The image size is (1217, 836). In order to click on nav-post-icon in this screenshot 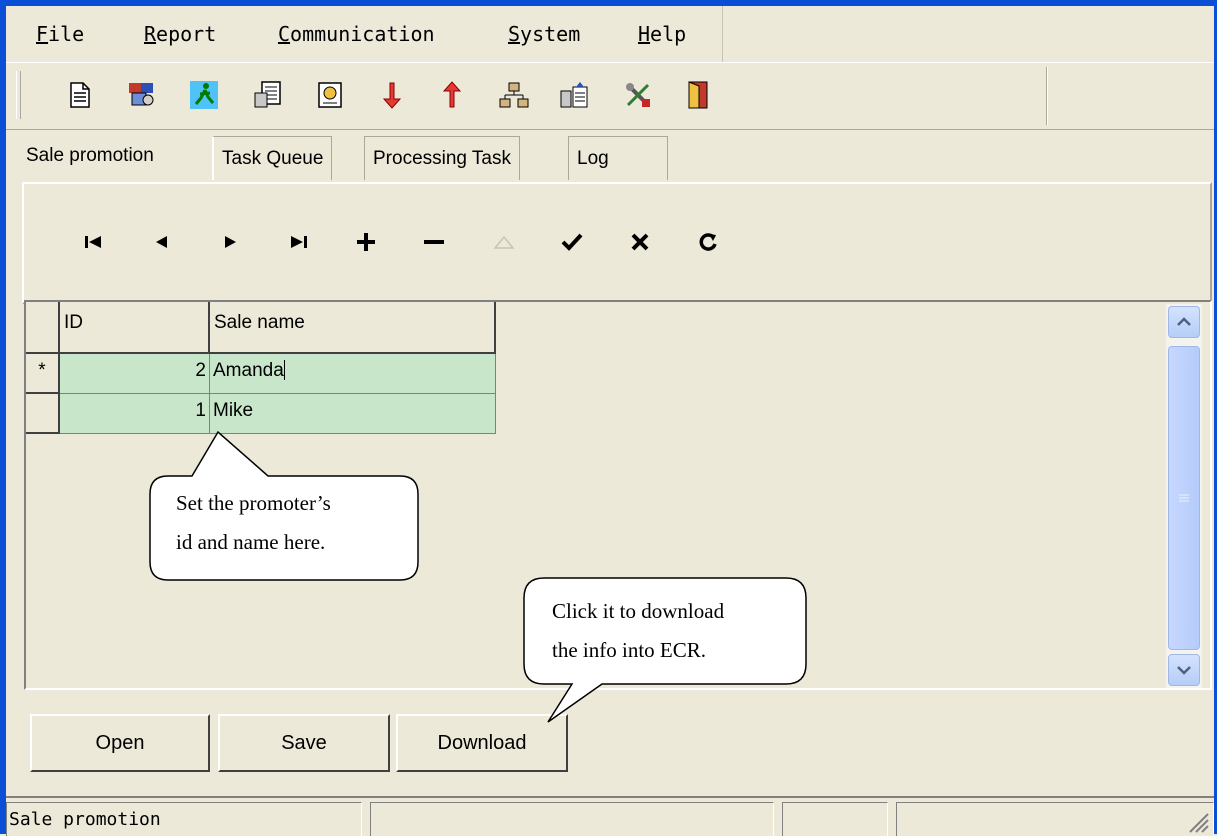, I will do `click(572, 242)`.